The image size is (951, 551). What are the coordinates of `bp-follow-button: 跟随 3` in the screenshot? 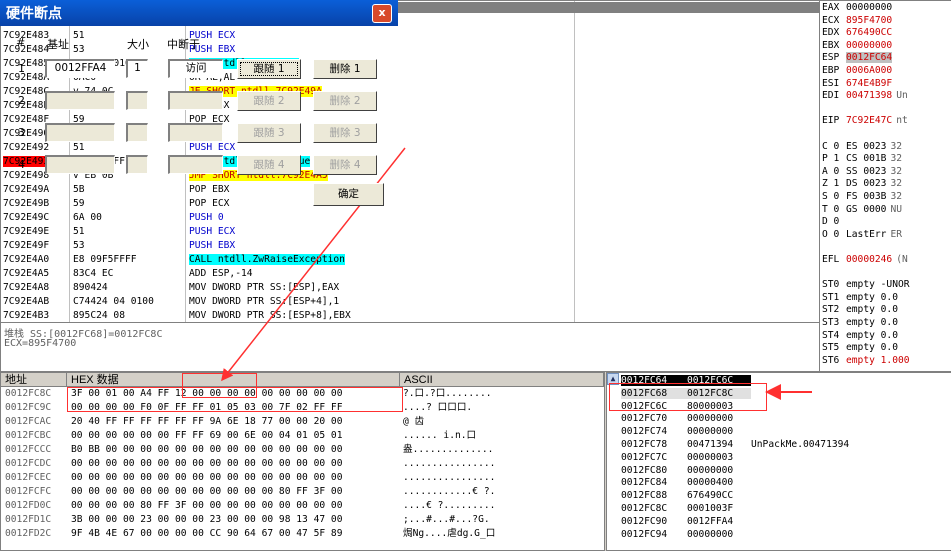 It's located at (269, 133).